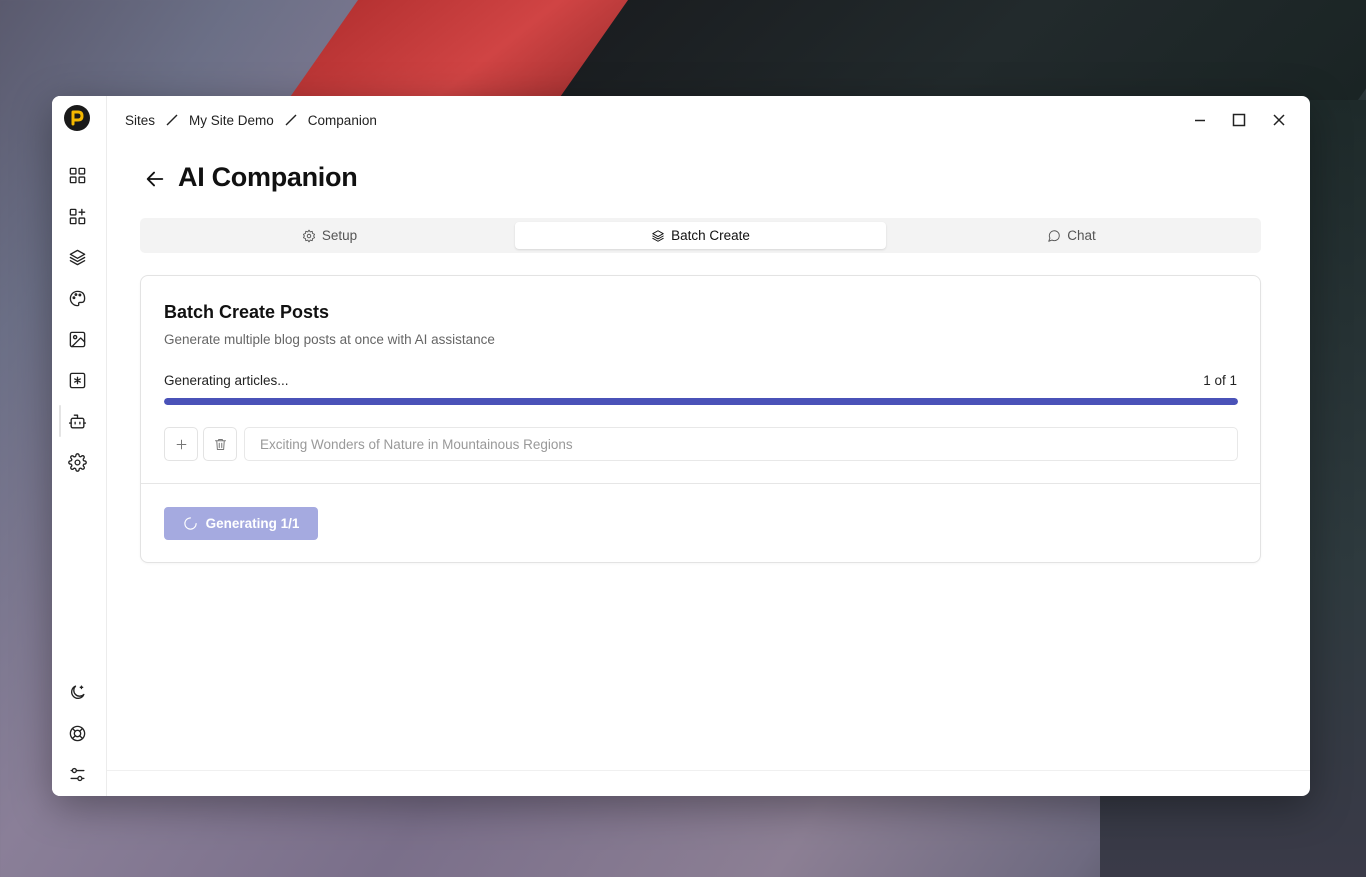 The image size is (1366, 877). I want to click on sliders-icon, so click(77, 774).